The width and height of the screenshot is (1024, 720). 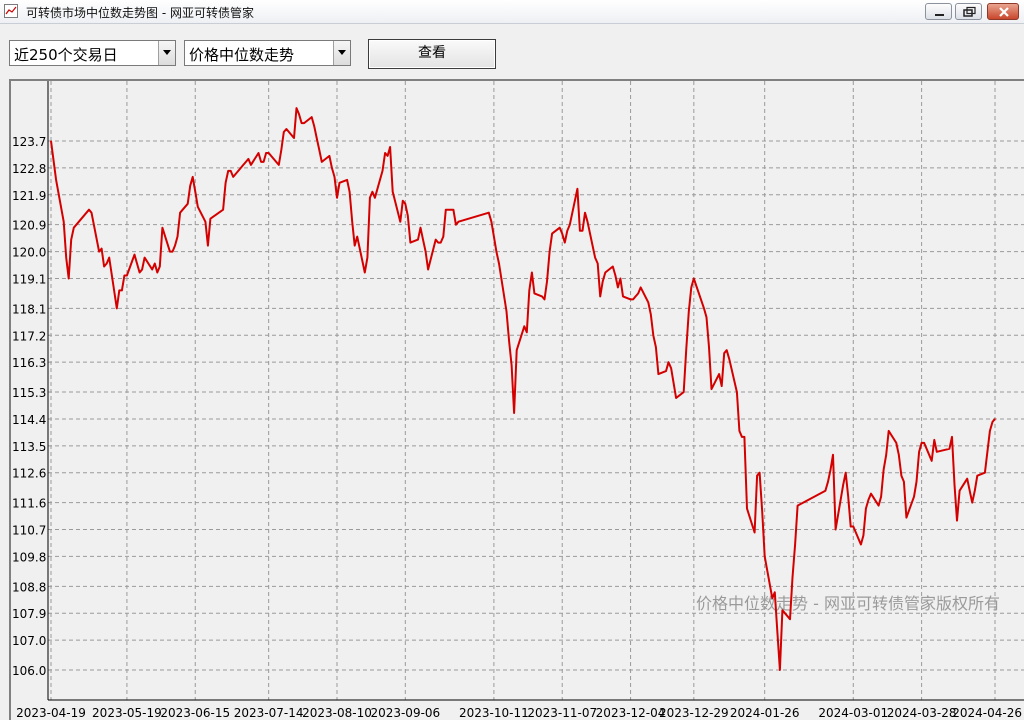 I want to click on close-icon, so click(x=1004, y=12).